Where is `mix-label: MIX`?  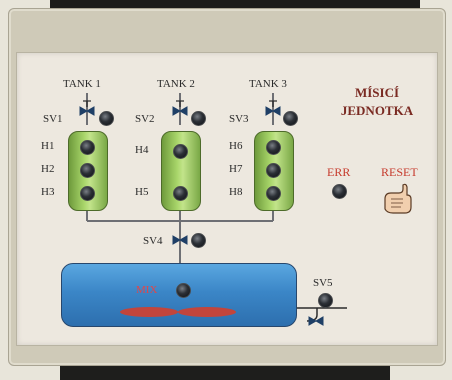 mix-label: MIX is located at coordinates (147, 290).